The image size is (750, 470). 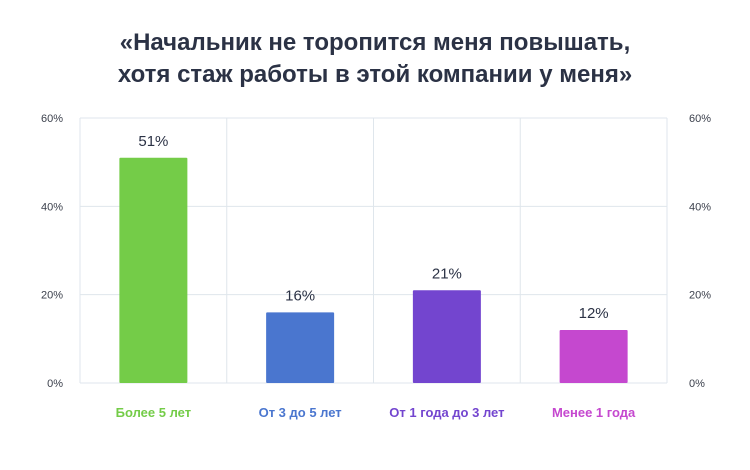 I want to click on x-category-label: Менее 1 года, so click(x=594, y=412).